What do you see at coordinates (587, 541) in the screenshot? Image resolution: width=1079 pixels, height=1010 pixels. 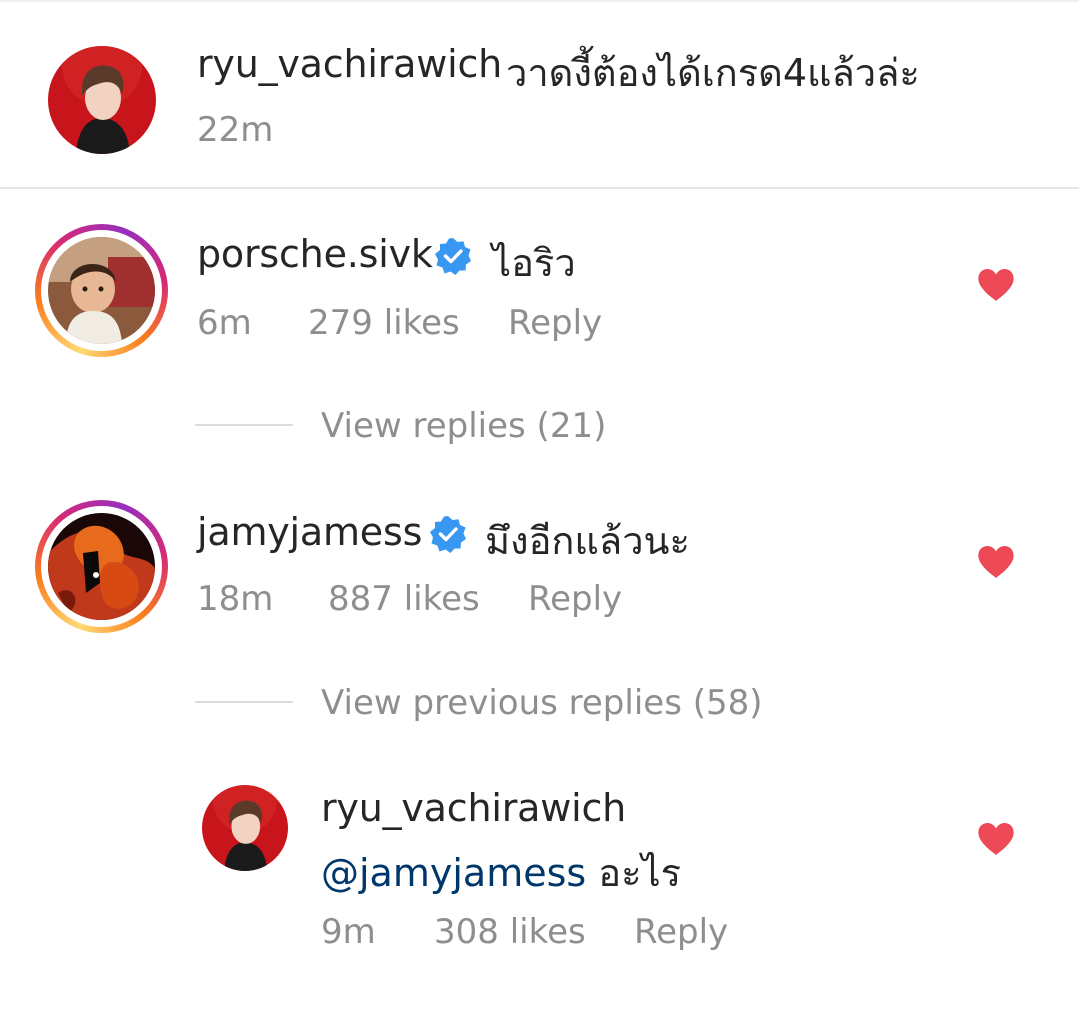 I see `comment-text: มึงอีกแล้วนะ` at bounding box center [587, 541].